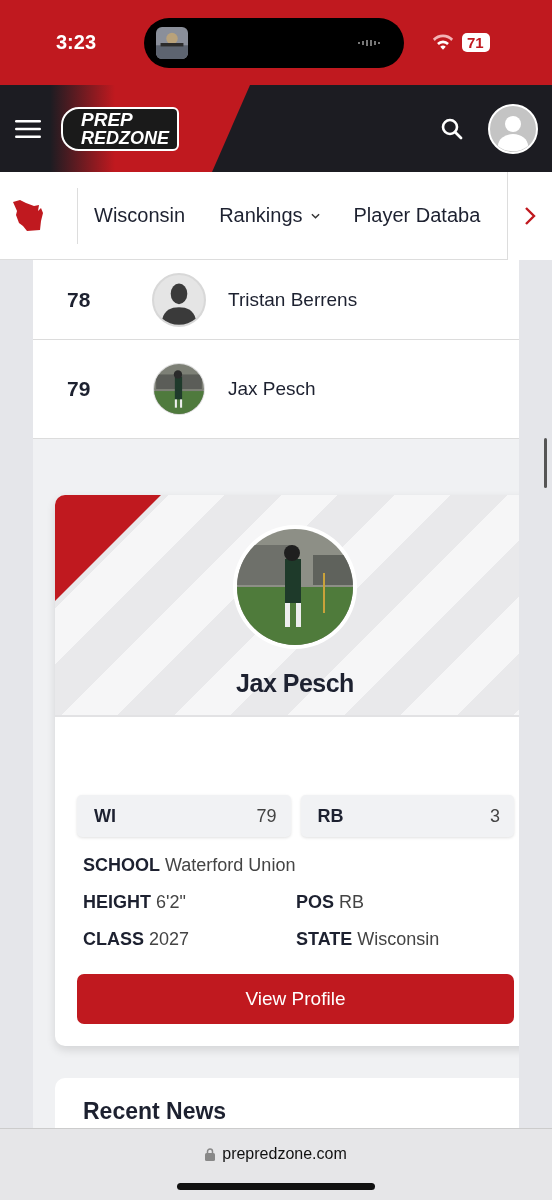 Image resolution: width=552 pixels, height=1200 pixels. What do you see at coordinates (452, 128) in the screenshot?
I see `search-icon` at bounding box center [452, 128].